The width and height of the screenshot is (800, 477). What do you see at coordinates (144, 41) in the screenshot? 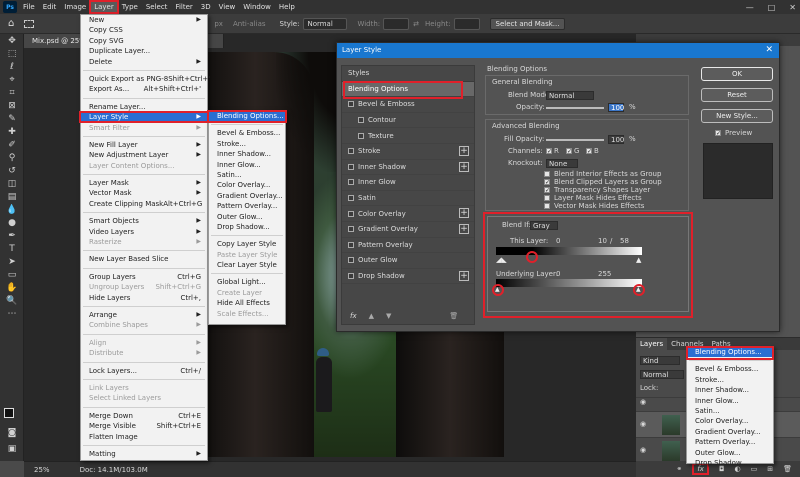
I see `layer-menu-item-copy-svg: Copy SVG` at bounding box center [144, 41].